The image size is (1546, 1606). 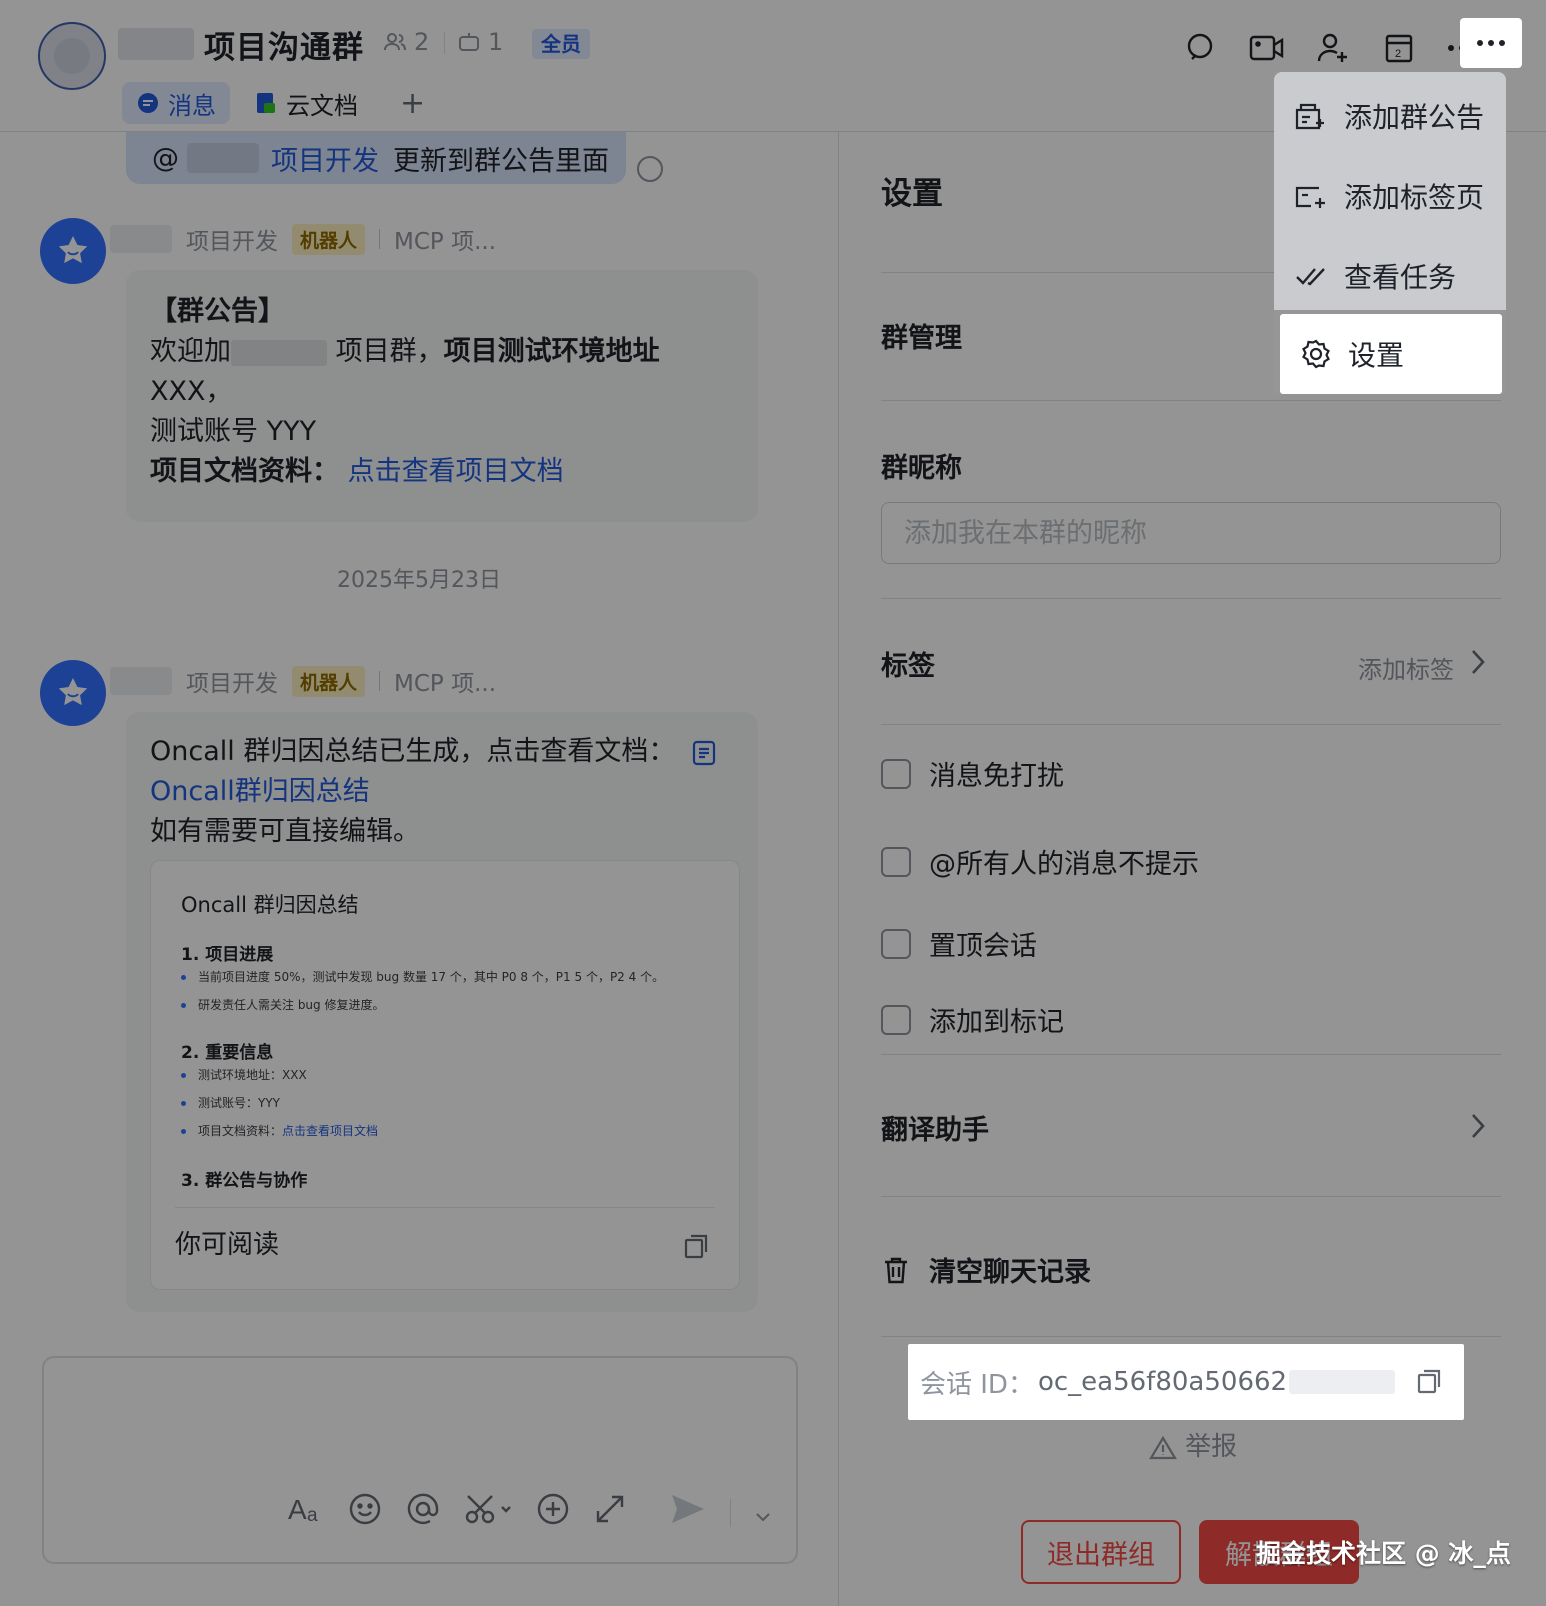 I want to click on robot-icon, so click(x=469, y=42).